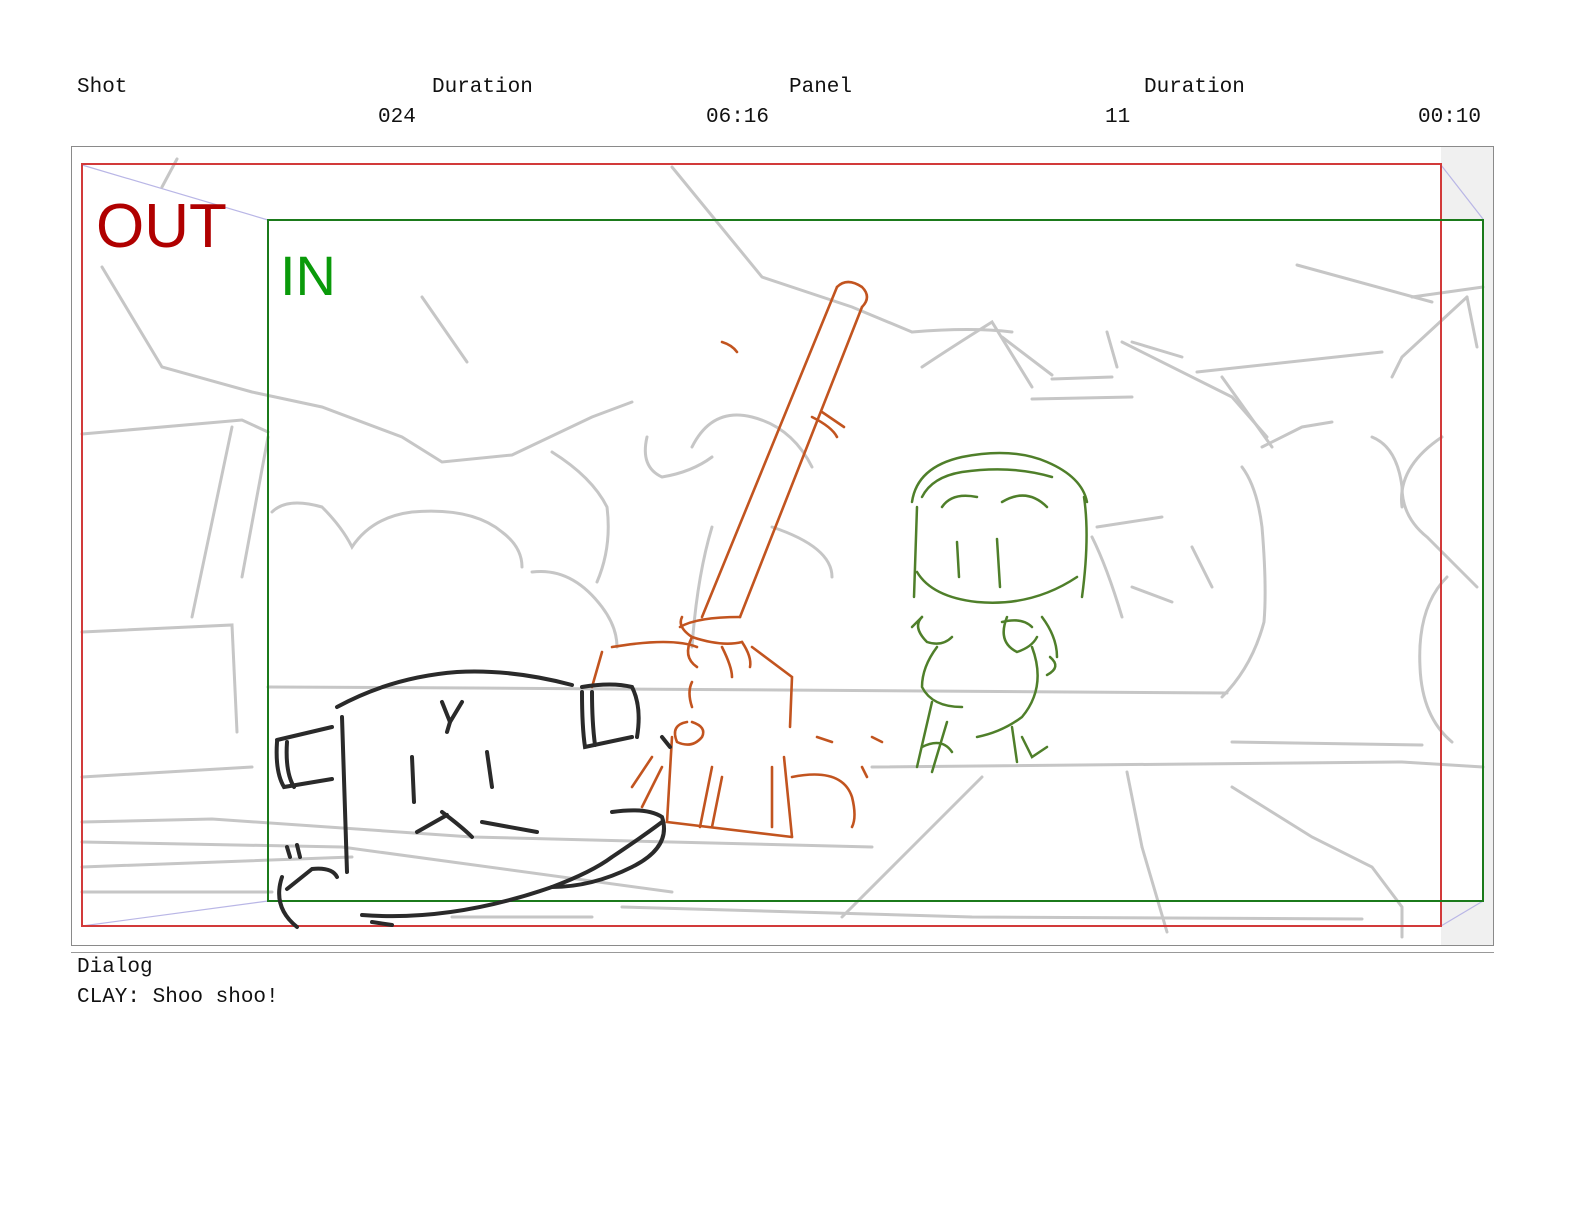 The height and width of the screenshot is (1224, 1584). I want to click on dialog-label: Dialog, so click(115, 967).